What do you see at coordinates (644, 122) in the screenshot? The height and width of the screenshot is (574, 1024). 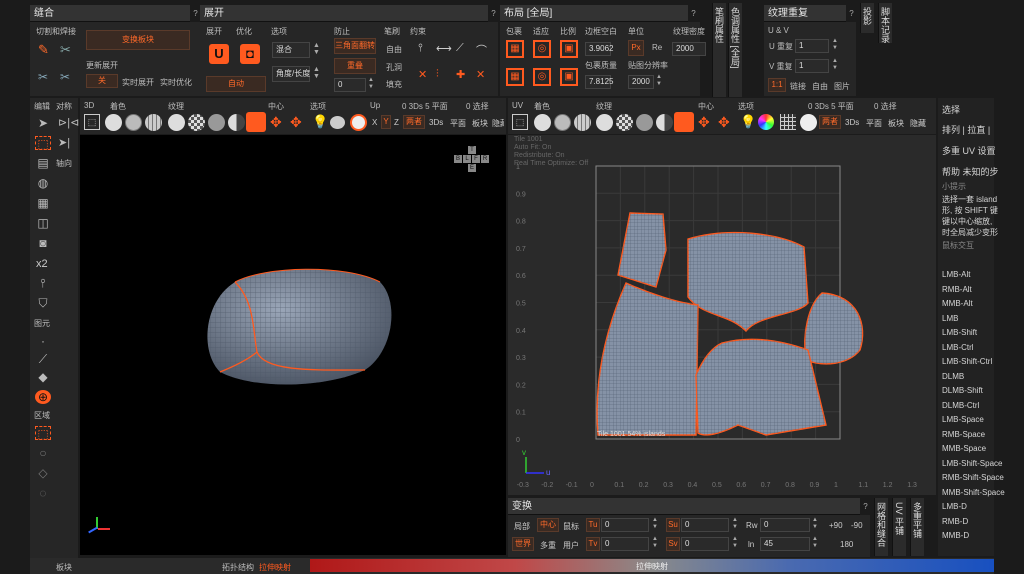 I see `uv-texture-mesh-icon` at bounding box center [644, 122].